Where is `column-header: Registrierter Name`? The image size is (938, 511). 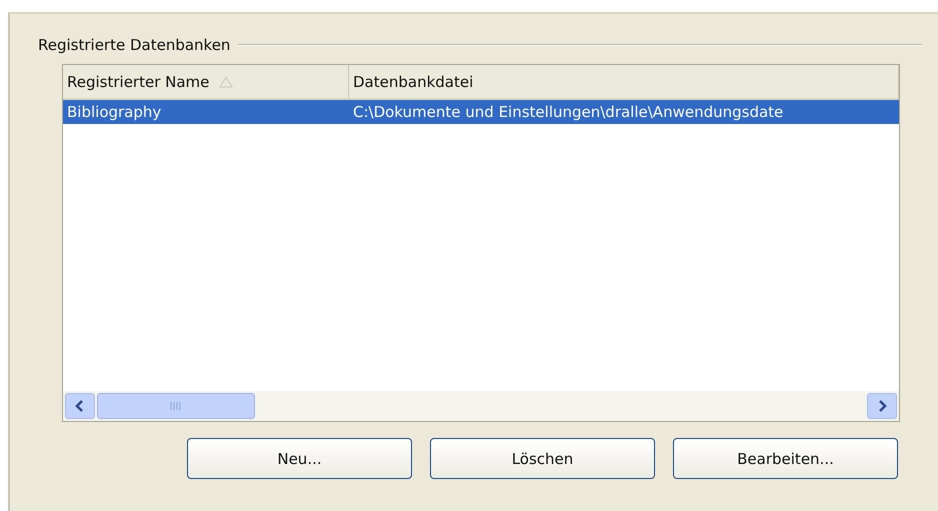
column-header: Registrierter Name is located at coordinates (206, 81).